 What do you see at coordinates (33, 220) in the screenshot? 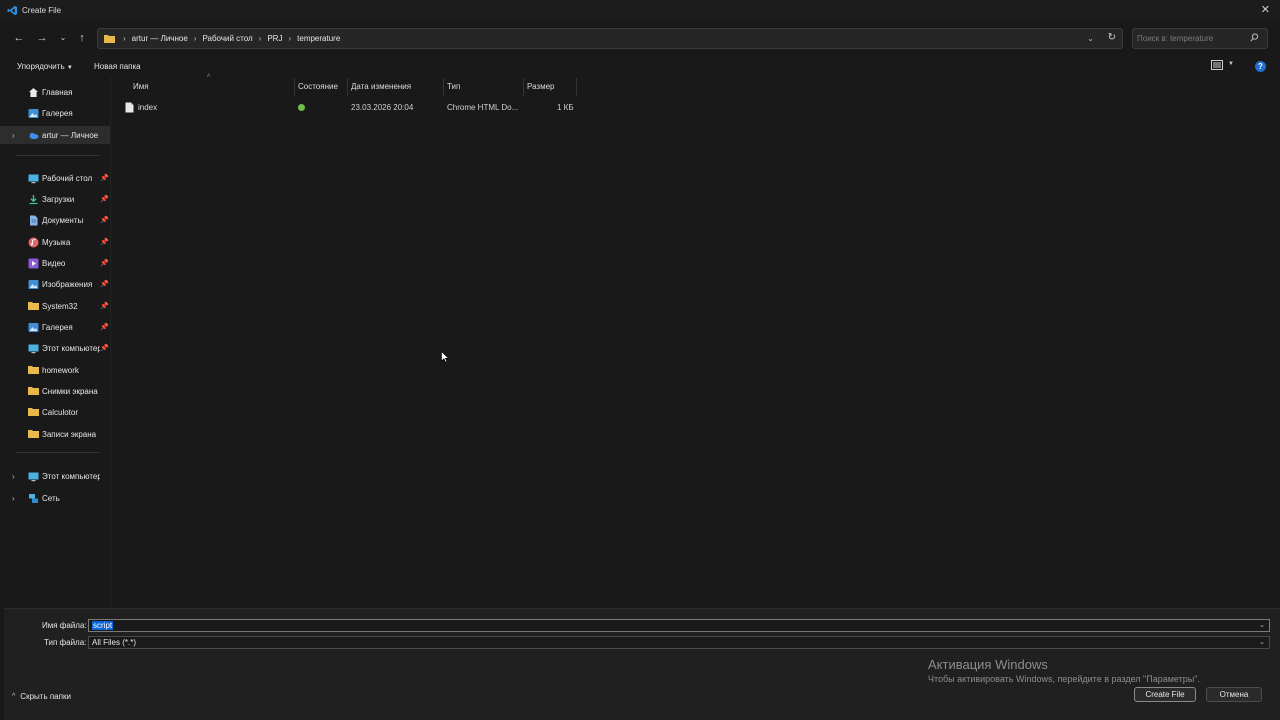
I see `documents-icon` at bounding box center [33, 220].